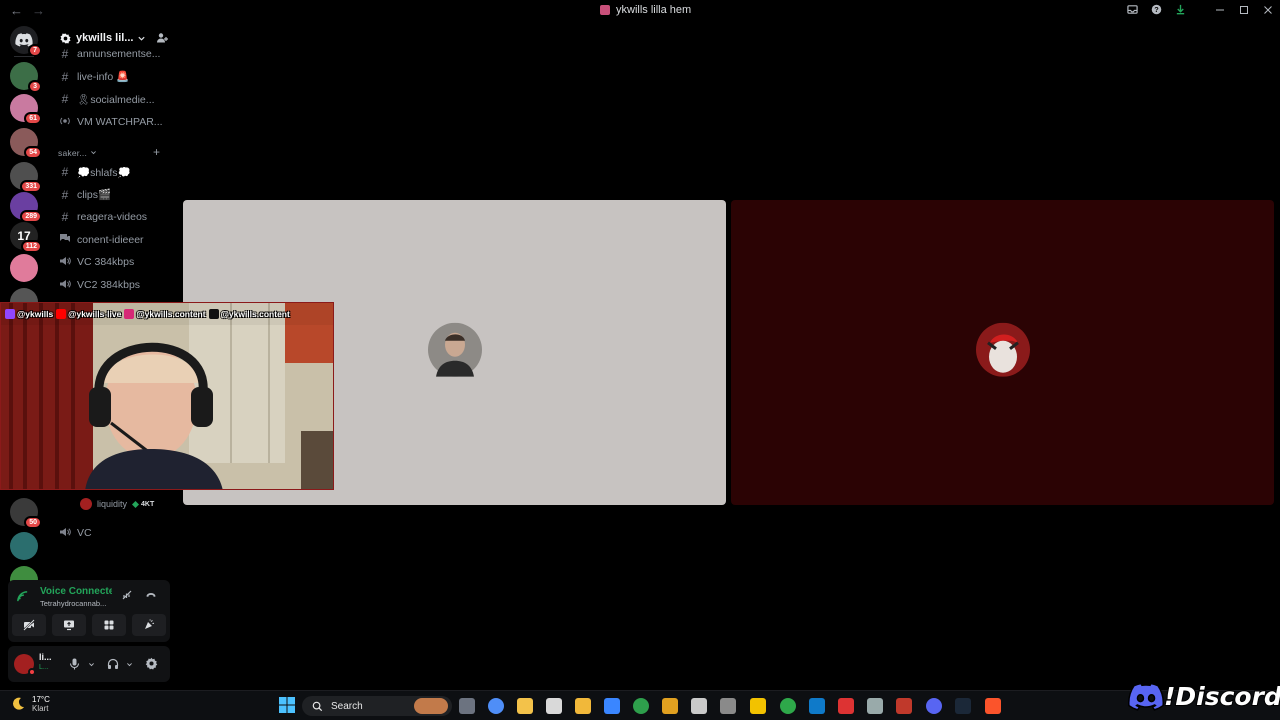 The width and height of the screenshot is (1280, 720). I want to click on taskbar-app3-icon, so click(728, 706).